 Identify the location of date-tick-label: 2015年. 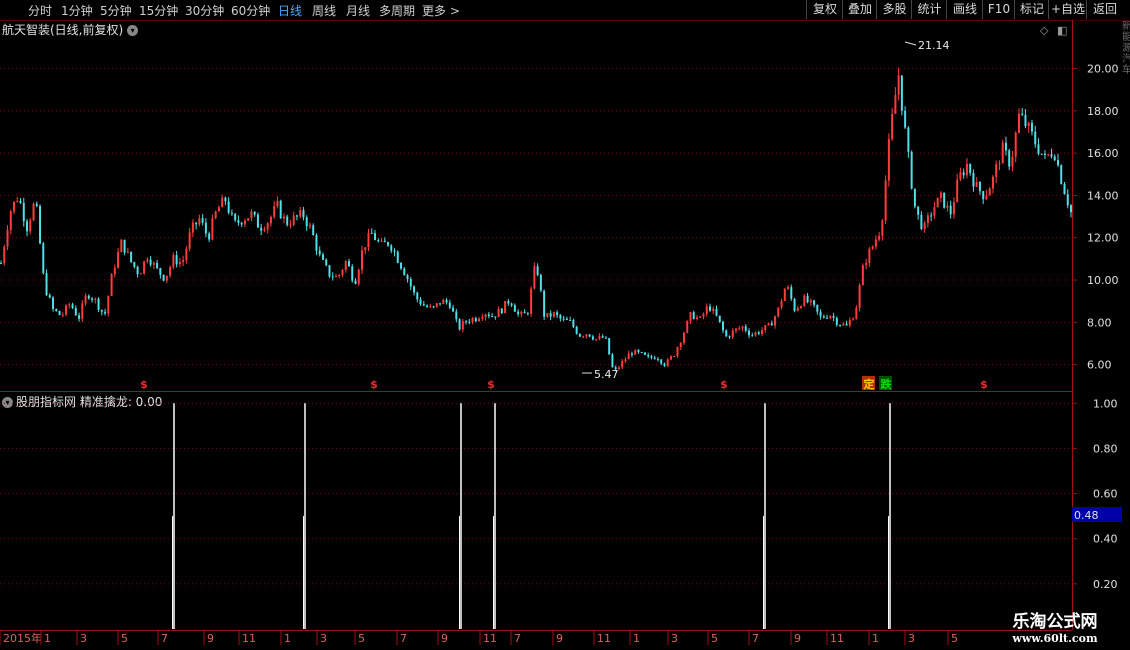
(22, 638).